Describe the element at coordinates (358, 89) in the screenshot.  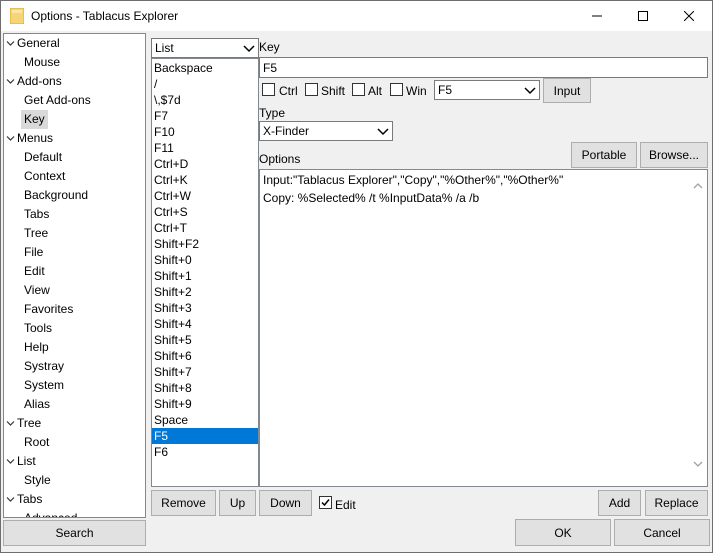
I see `alt-checkbox` at that location.